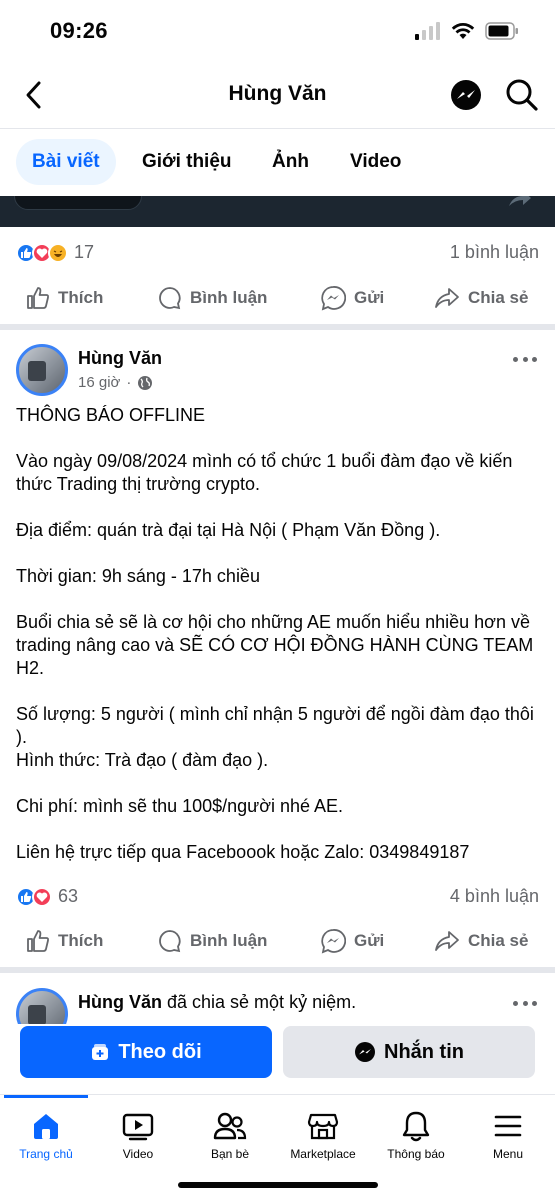 Image resolution: width=555 pixels, height=1200 pixels. Describe the element at coordinates (501, 31) in the screenshot. I see `battery-icon` at that location.